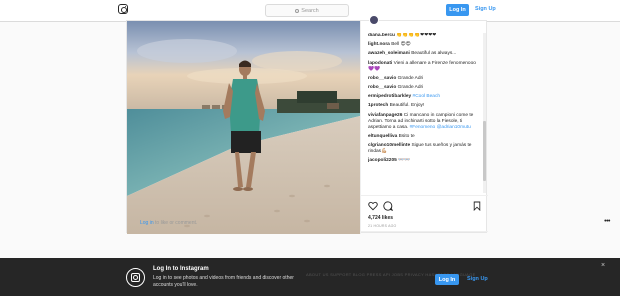 Image resolution: width=620 pixels, height=296 pixels. Describe the element at coordinates (407, 106) in the screenshot. I see `comment-text: Beautiful. Enjoy!` at that location.